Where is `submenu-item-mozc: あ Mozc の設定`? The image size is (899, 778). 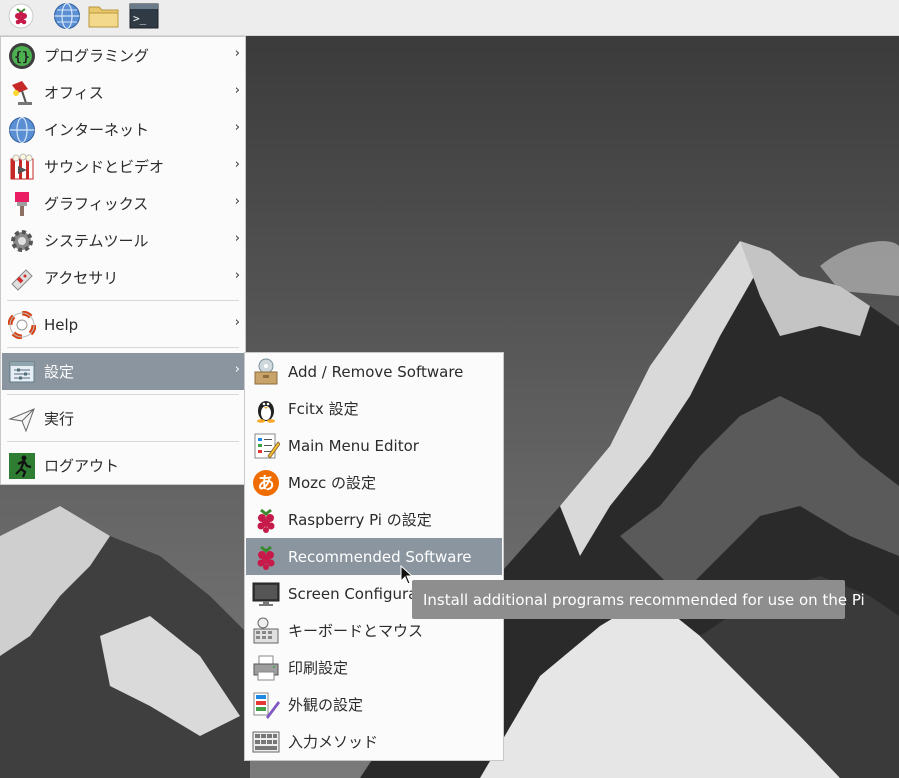
submenu-item-mozc: あ Mozc の設定 is located at coordinates (374, 482).